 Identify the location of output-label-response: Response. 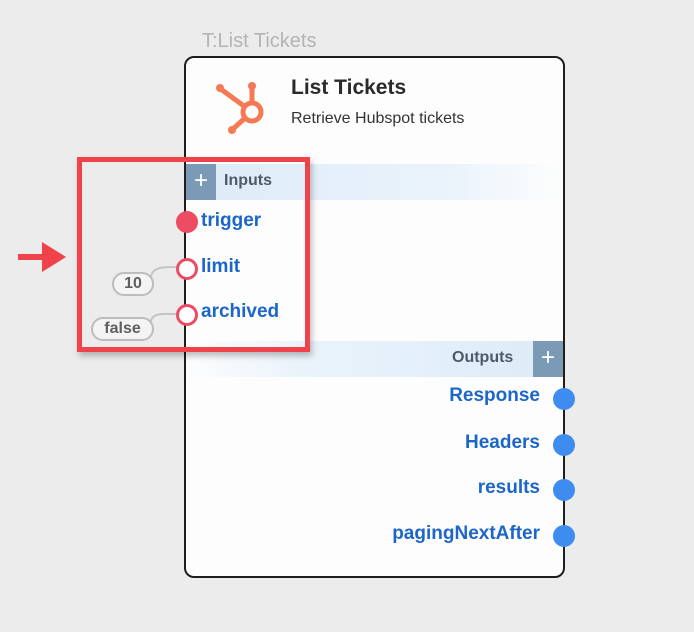
(494, 395).